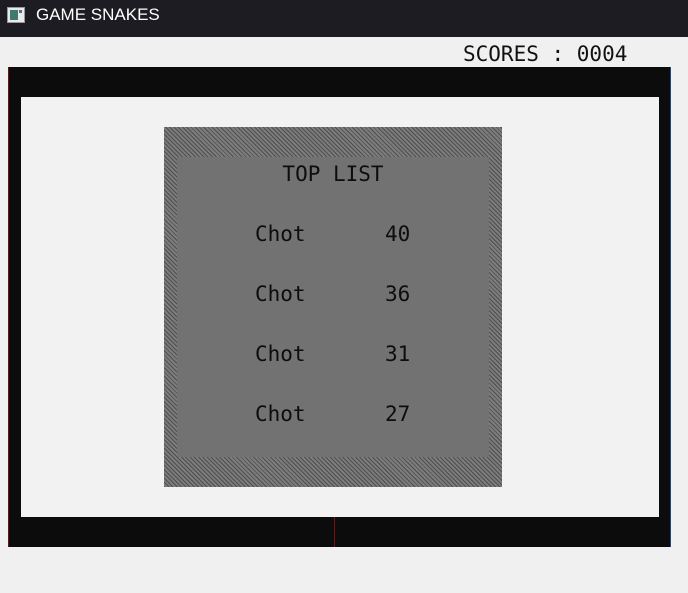 The width and height of the screenshot is (688, 593). I want to click on board-divider, so click(334, 532).